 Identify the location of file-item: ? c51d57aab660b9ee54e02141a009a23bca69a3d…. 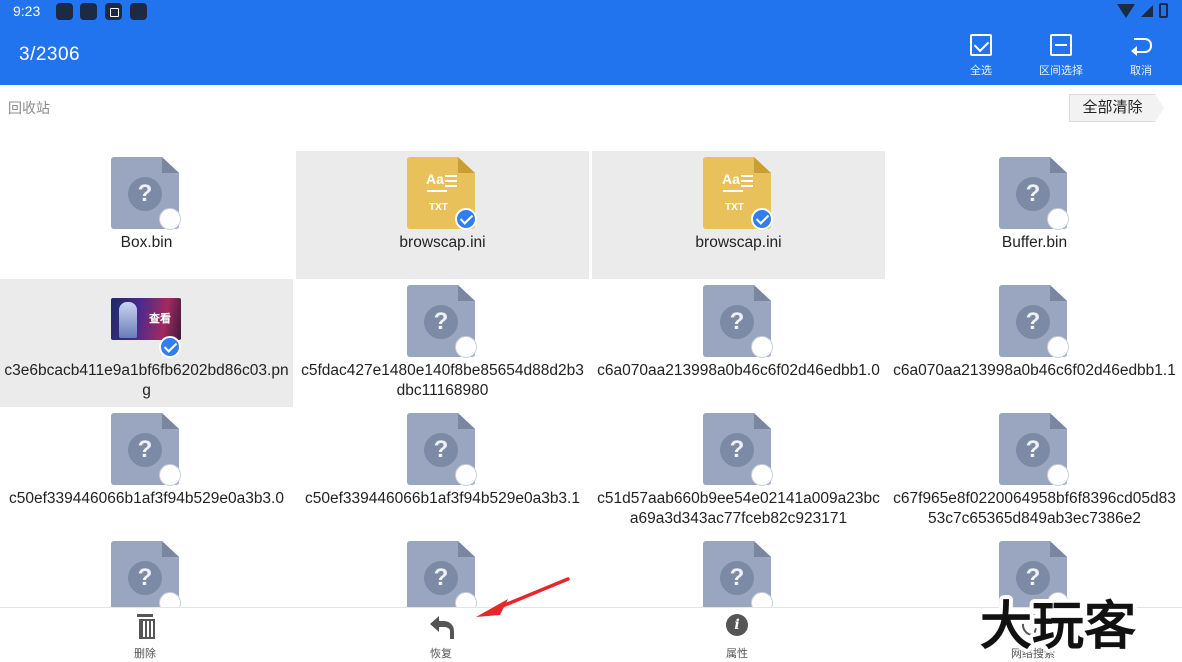
(738, 471).